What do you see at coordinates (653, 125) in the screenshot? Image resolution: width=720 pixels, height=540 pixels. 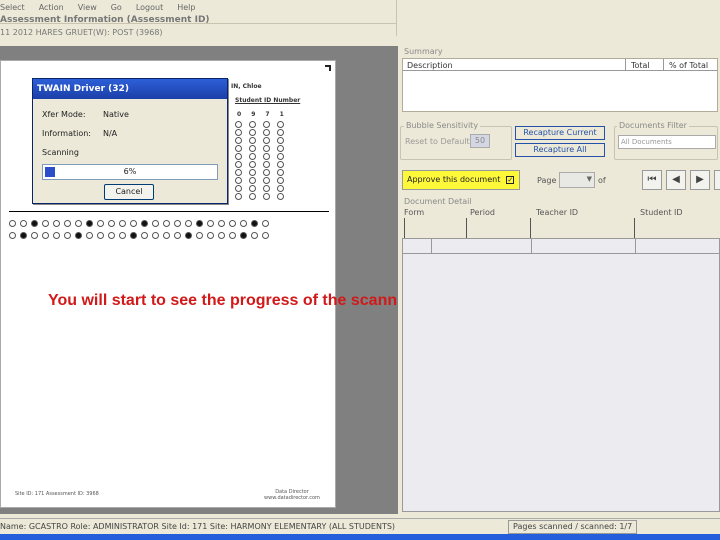 I see `documents-filter-label: Documents Filter` at bounding box center [653, 125].